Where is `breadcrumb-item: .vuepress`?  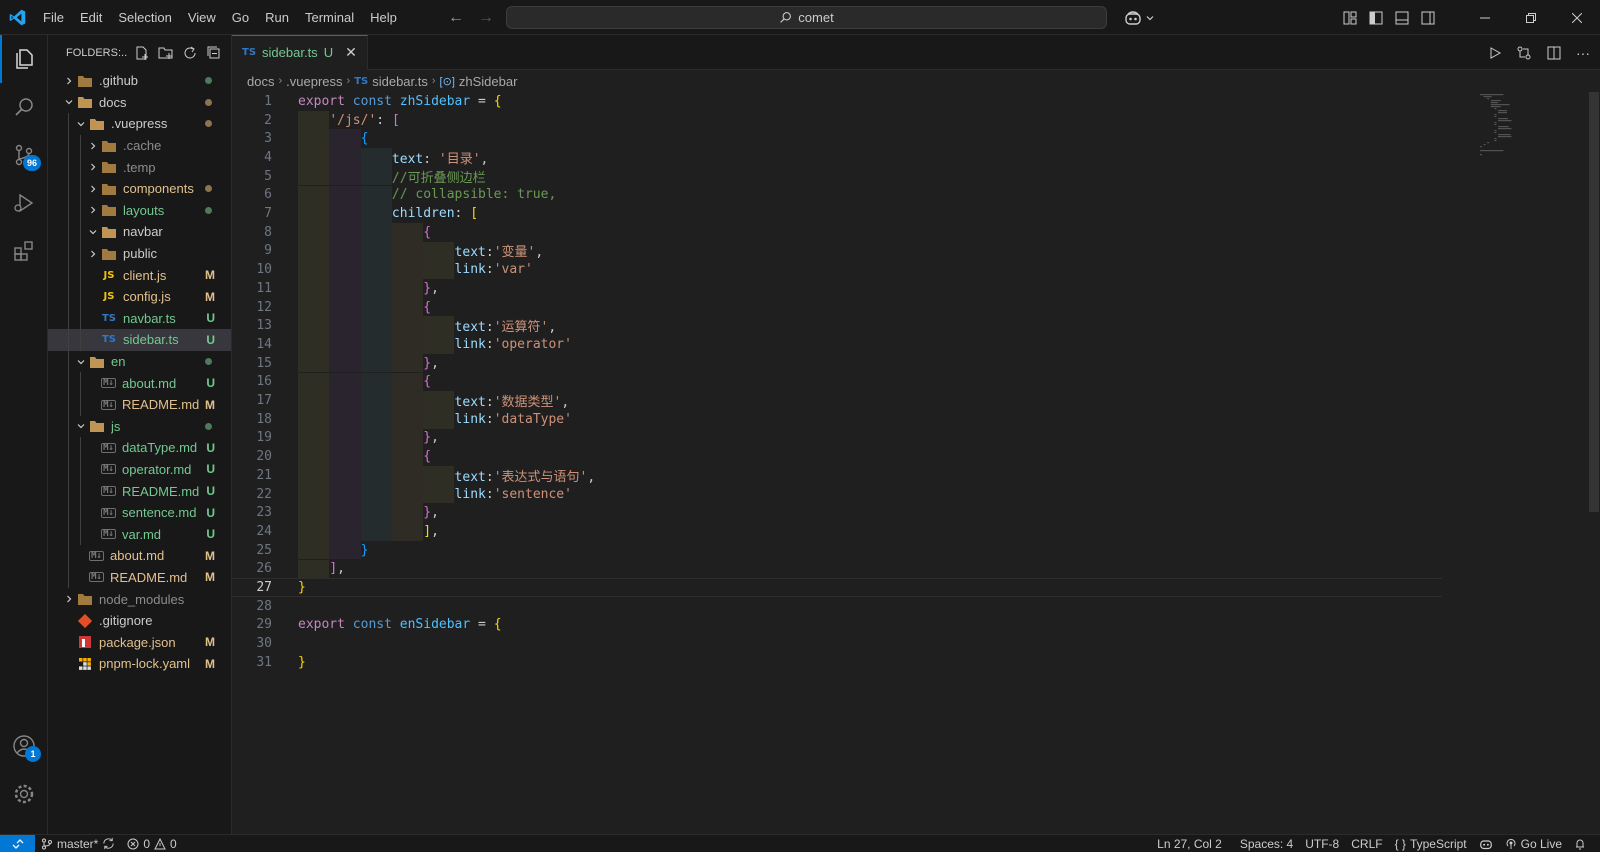 breadcrumb-item: .vuepress is located at coordinates (314, 81).